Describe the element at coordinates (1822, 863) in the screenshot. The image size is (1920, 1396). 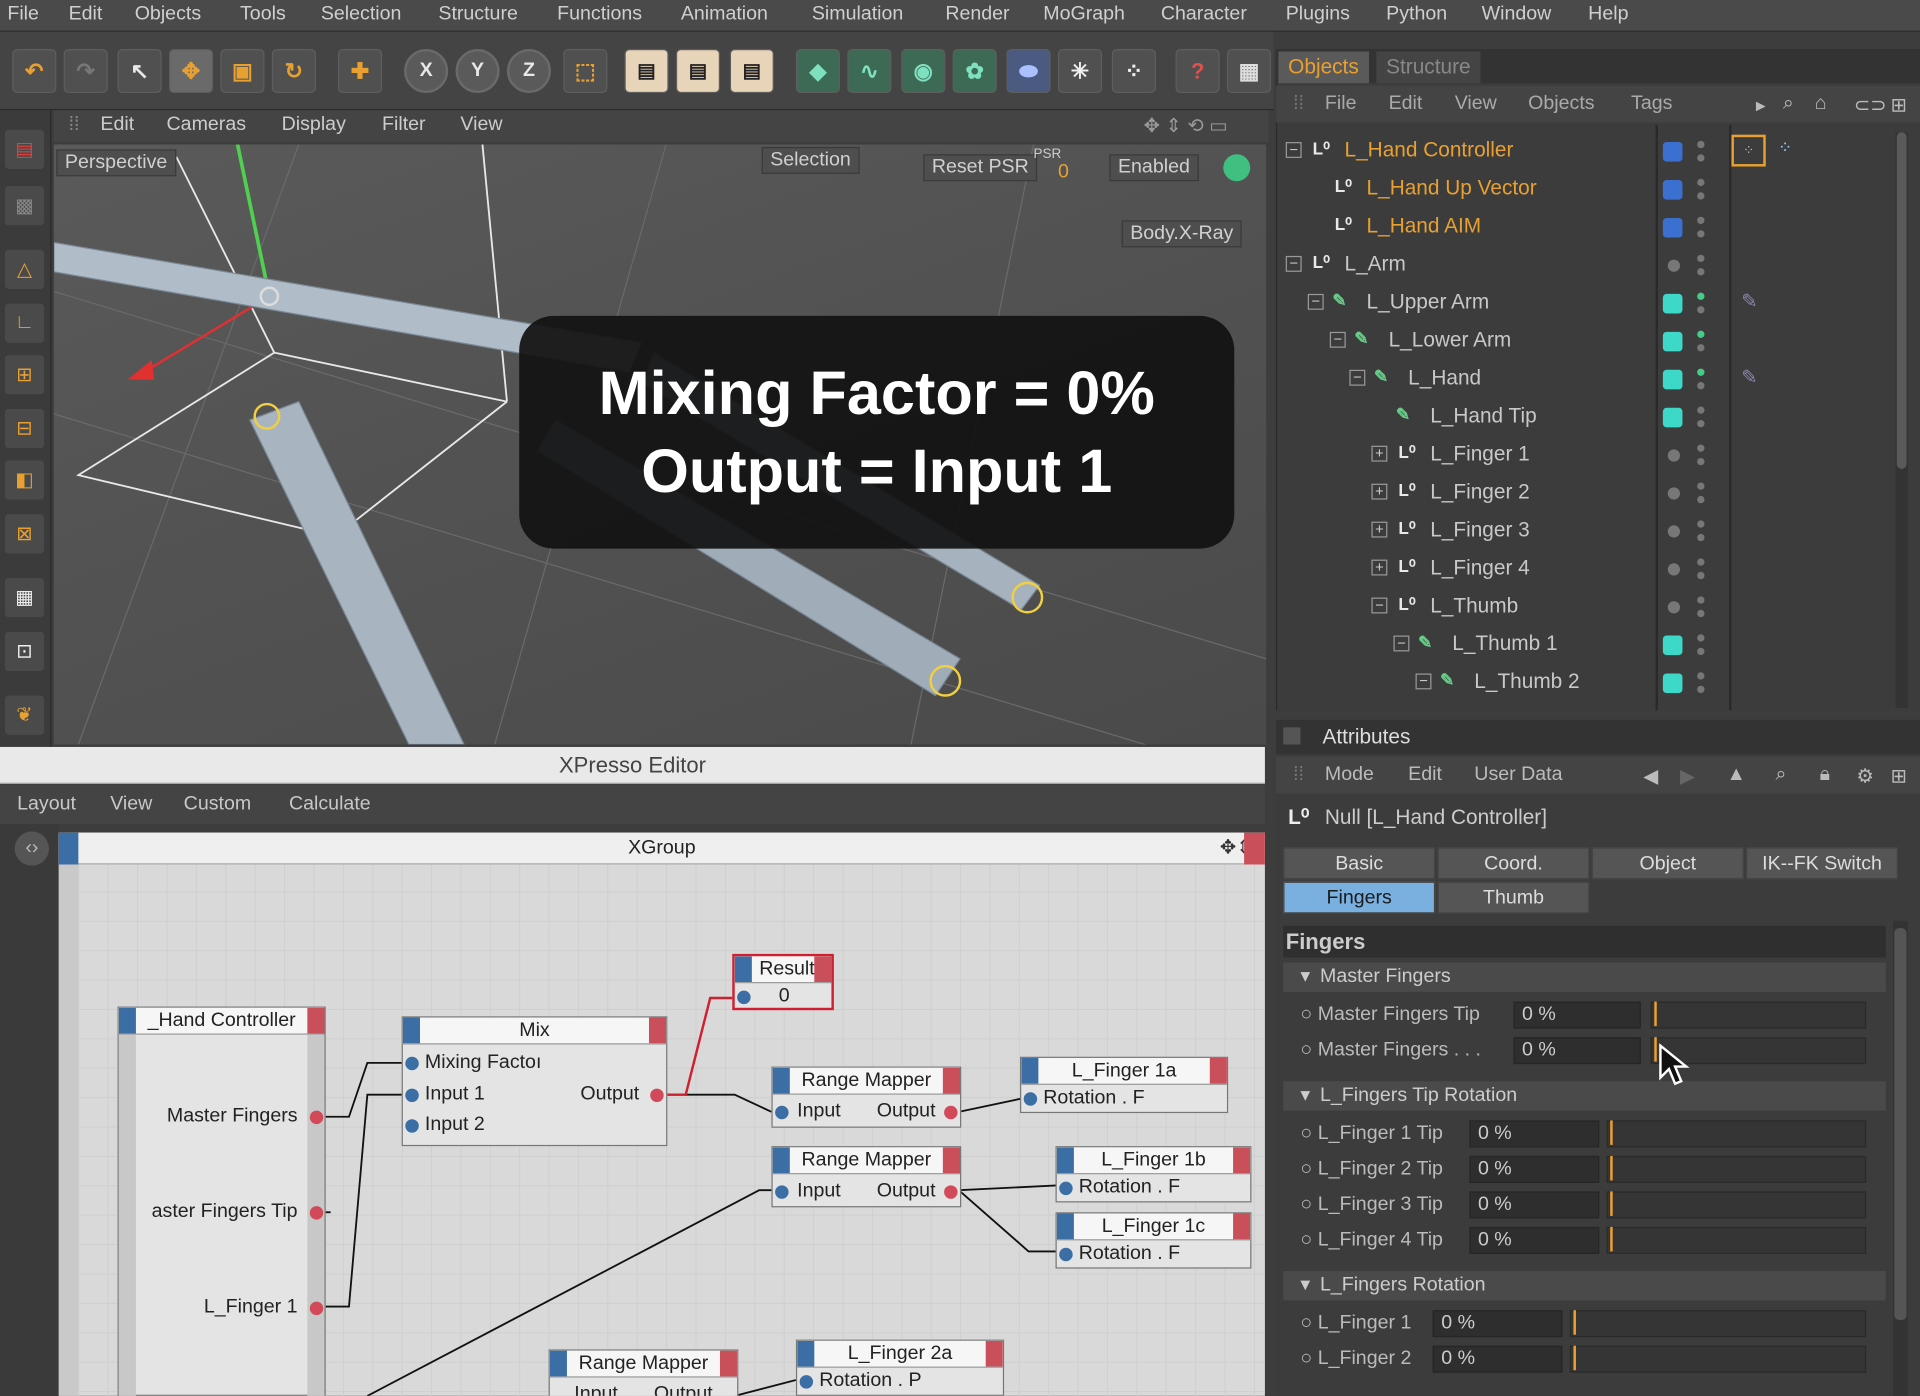
I see `tab-ik-fk-switch: IK--FK Switch` at that location.